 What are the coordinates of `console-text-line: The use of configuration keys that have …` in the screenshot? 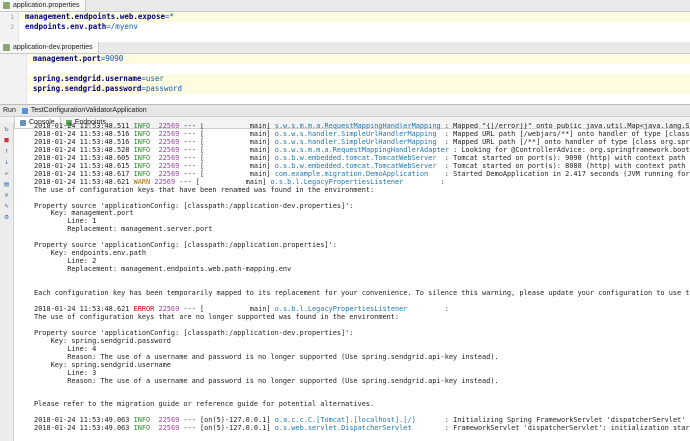 It's located at (204, 189).